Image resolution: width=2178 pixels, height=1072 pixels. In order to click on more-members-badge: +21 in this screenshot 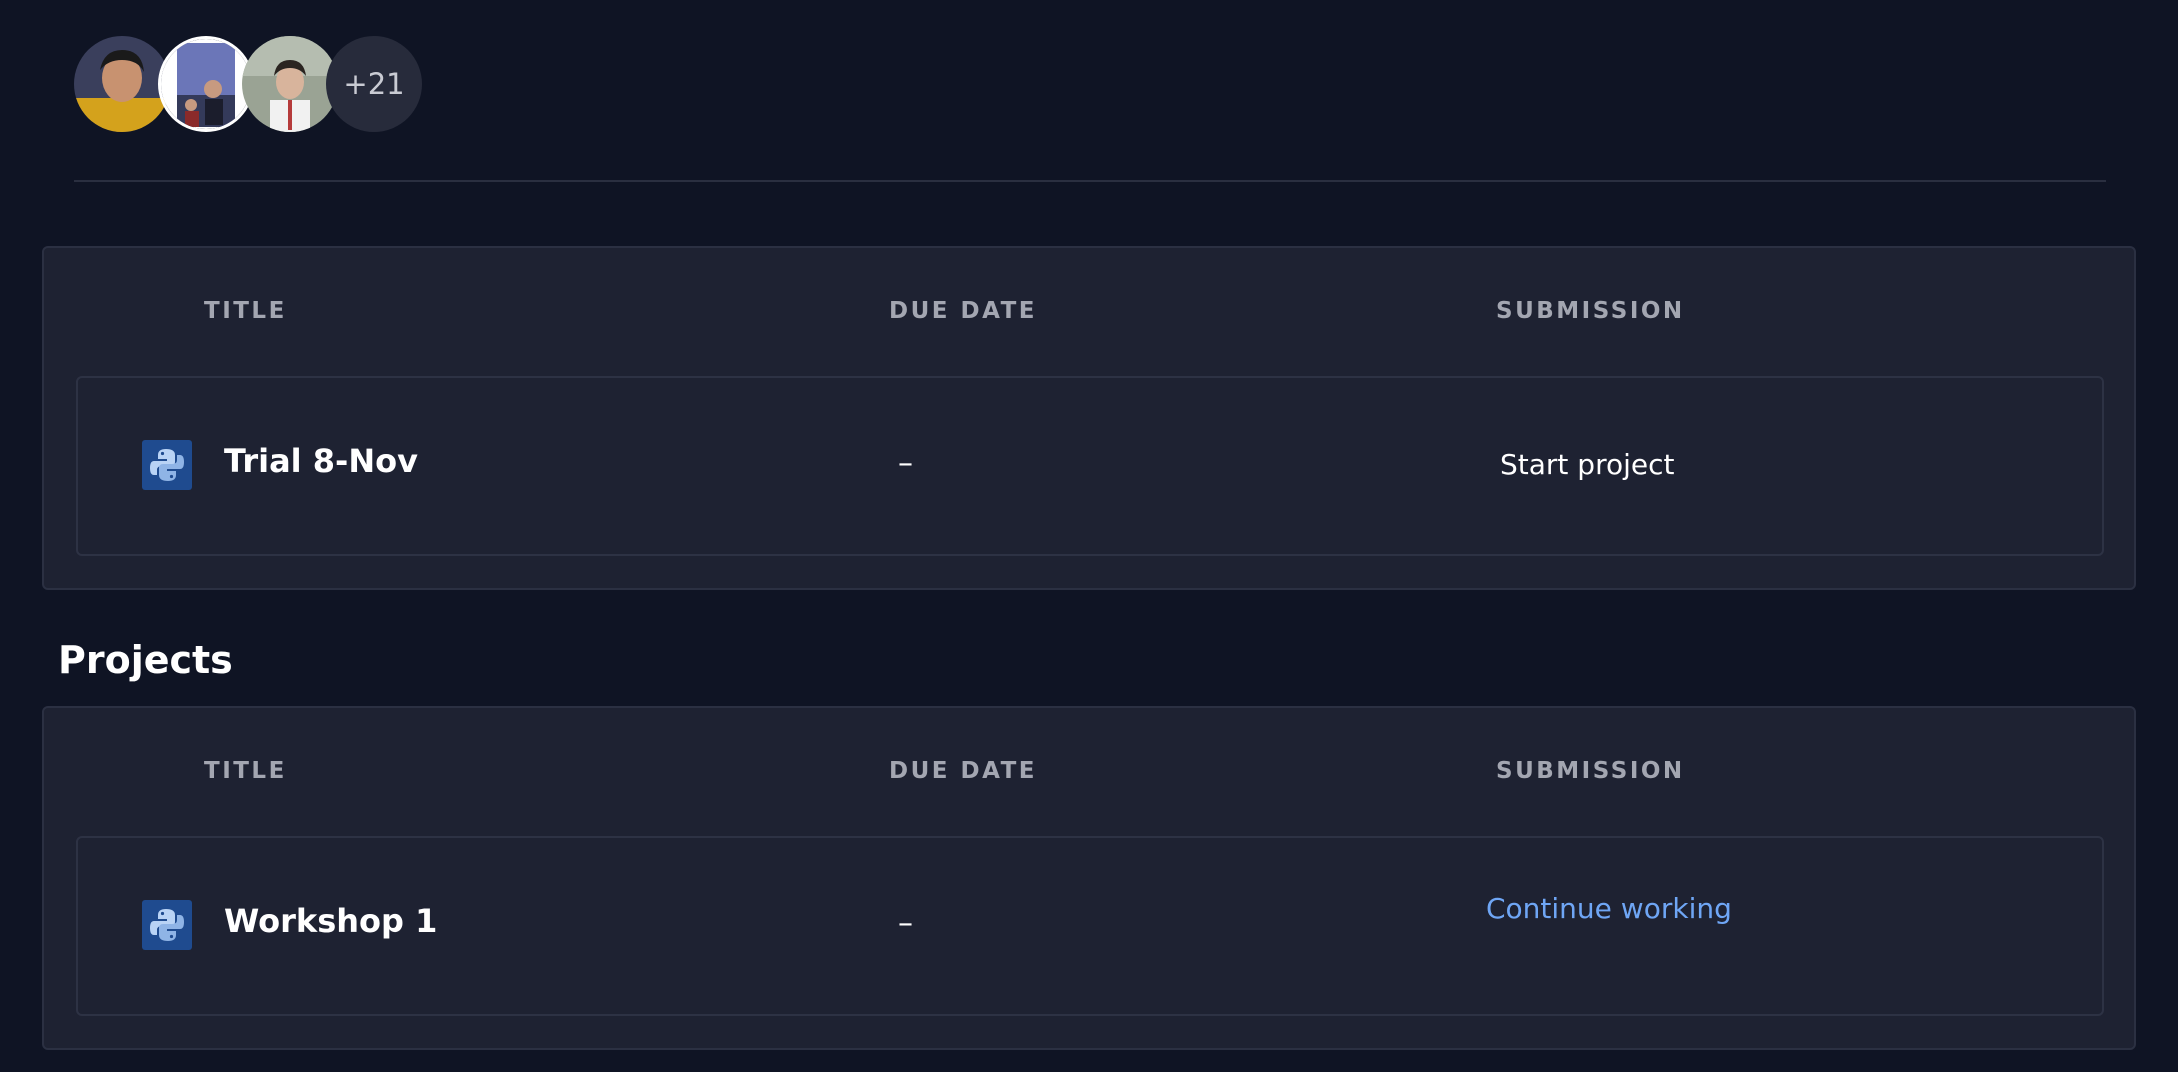, I will do `click(374, 84)`.